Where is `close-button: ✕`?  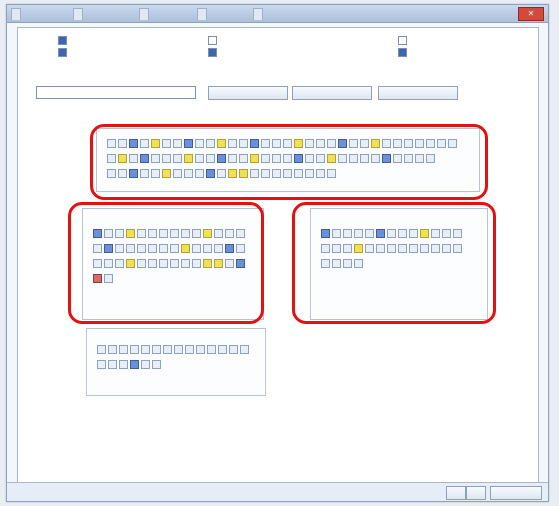 close-button: ✕ is located at coordinates (531, 14).